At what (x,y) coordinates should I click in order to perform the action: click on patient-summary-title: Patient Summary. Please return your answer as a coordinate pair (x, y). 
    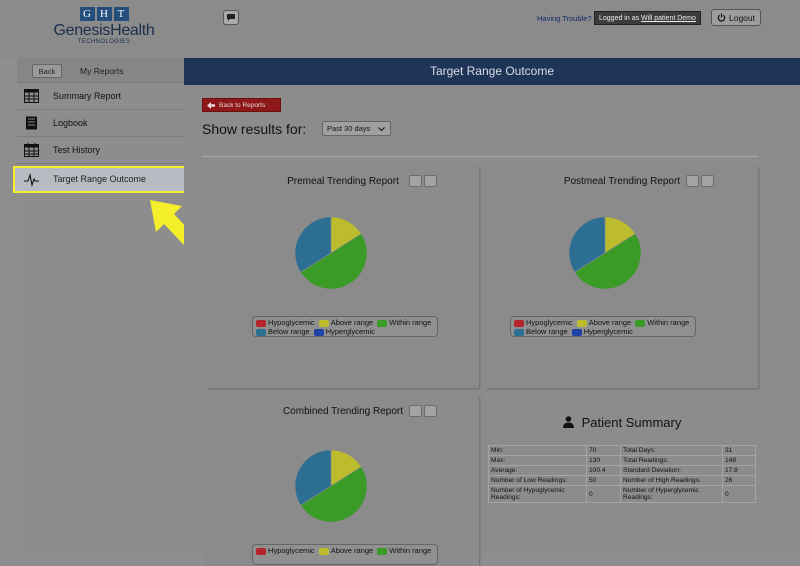
    Looking at the image, I should click on (622, 422).